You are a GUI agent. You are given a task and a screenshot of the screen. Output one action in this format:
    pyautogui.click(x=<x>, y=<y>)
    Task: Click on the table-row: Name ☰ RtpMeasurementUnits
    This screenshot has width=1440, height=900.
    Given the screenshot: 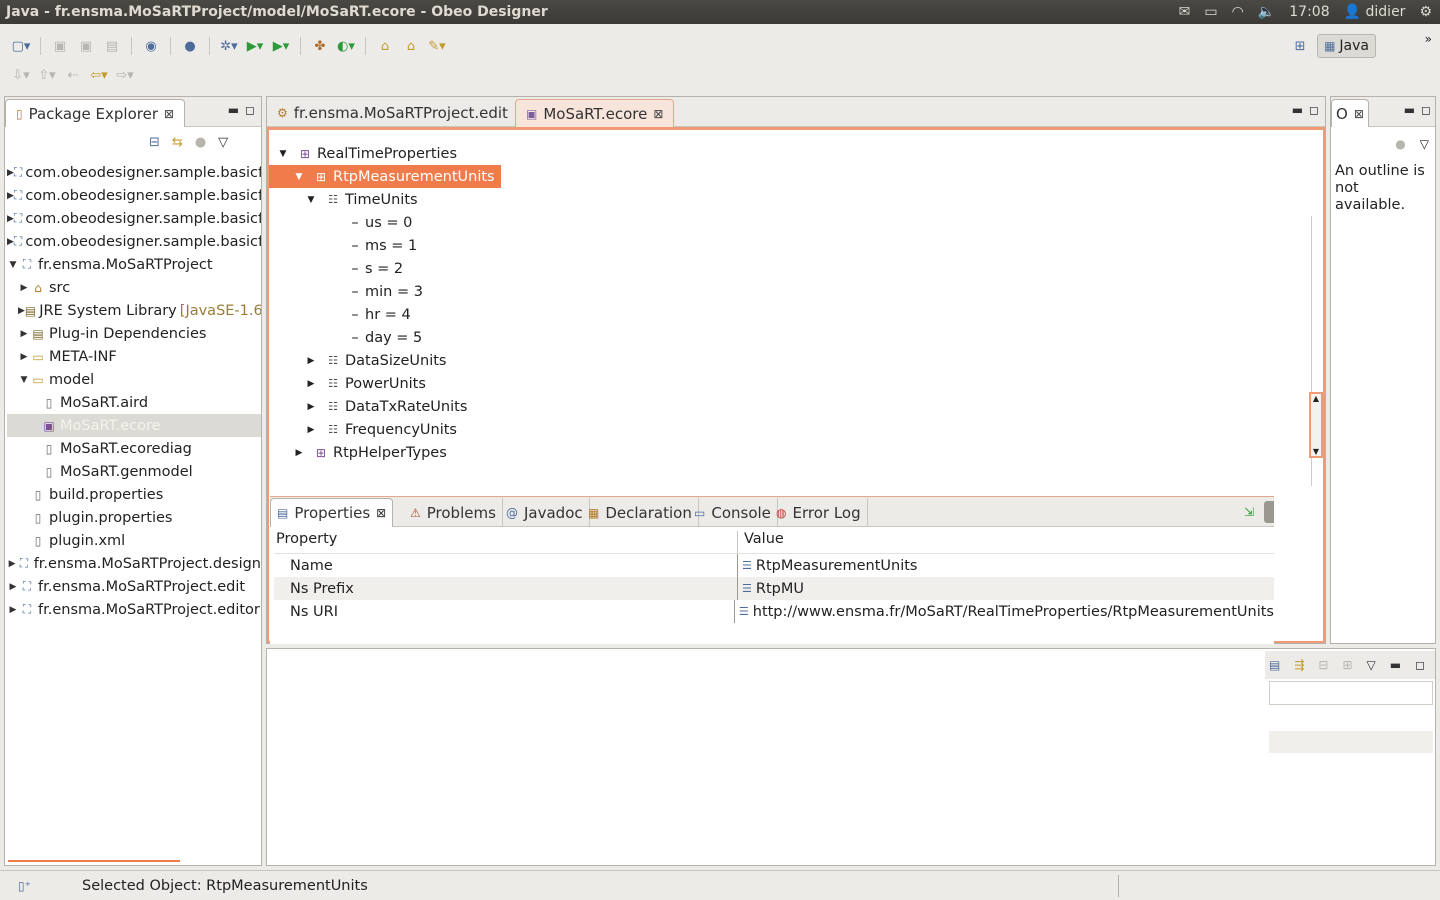 What is the action you would take?
    pyautogui.click(x=774, y=565)
    